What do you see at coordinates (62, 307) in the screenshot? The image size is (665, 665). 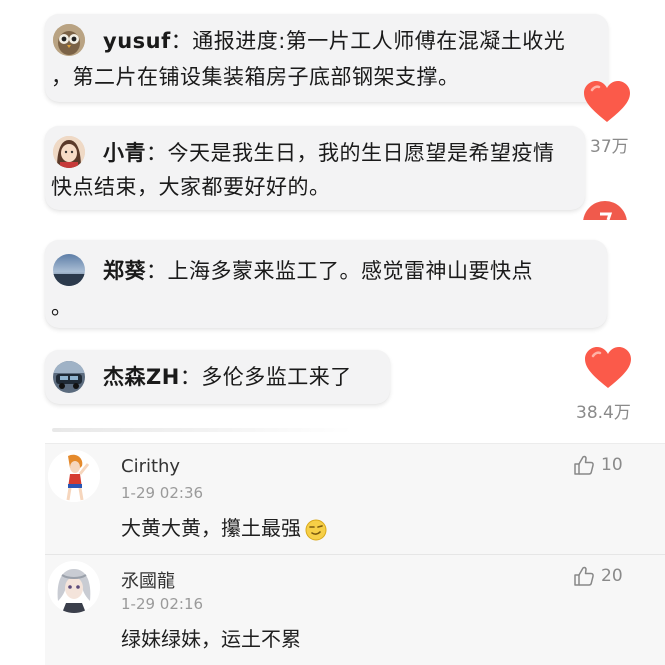 I see `bubble-line-2: 。` at bounding box center [62, 307].